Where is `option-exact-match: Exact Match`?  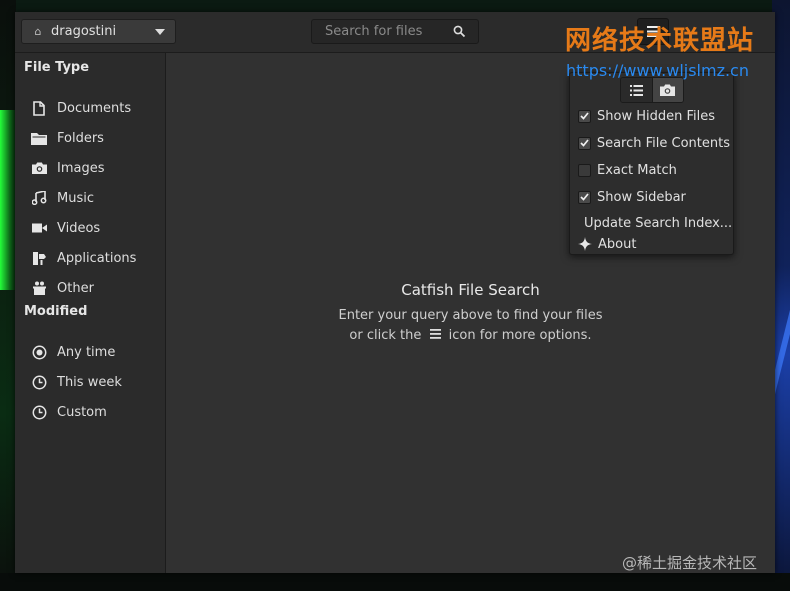 option-exact-match: Exact Match is located at coordinates (654, 170).